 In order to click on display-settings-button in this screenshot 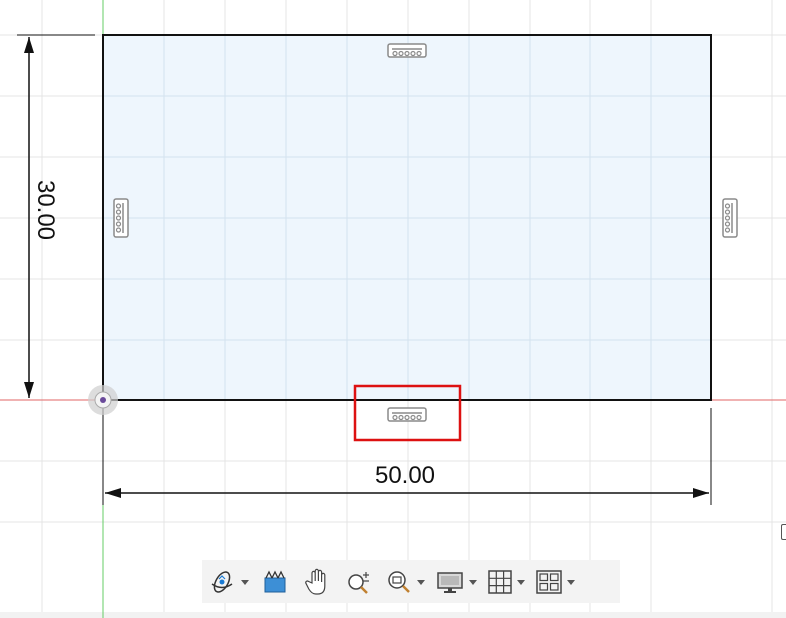, I will do `click(450, 582)`.